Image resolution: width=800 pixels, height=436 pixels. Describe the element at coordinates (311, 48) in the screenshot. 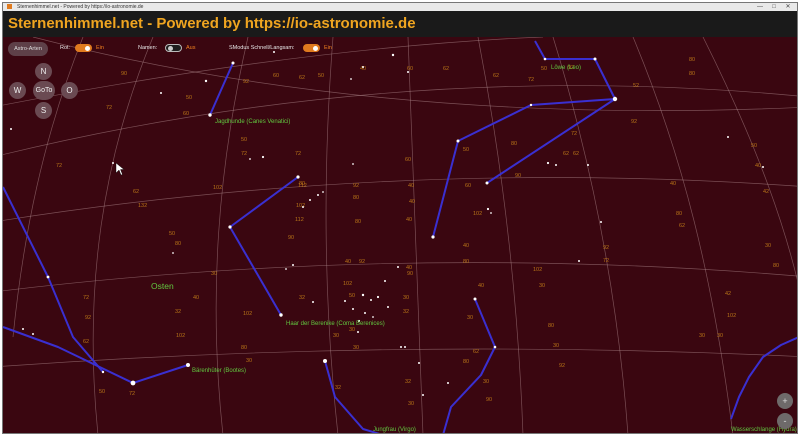

I see `modus-toggle` at that location.